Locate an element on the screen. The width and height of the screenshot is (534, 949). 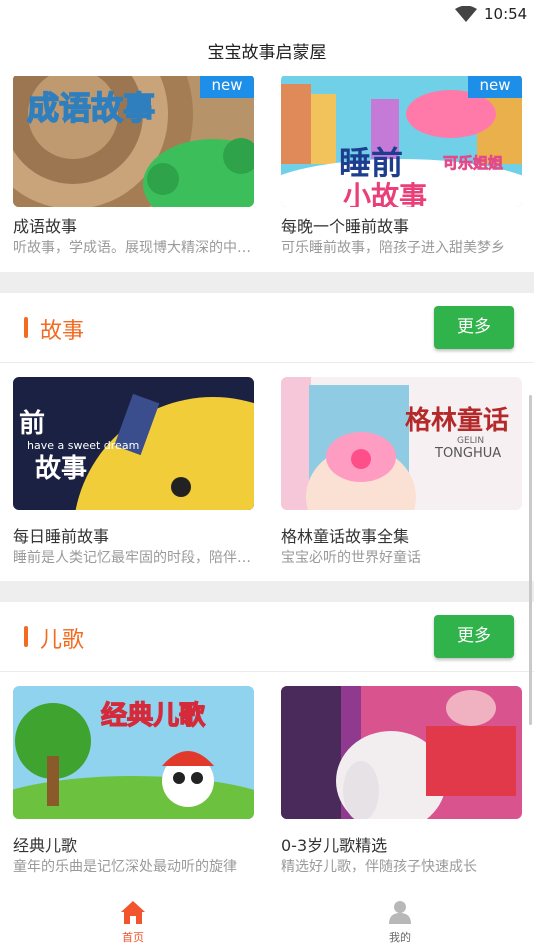
card-title: 每晚一个睡前故事 is located at coordinates (345, 226).